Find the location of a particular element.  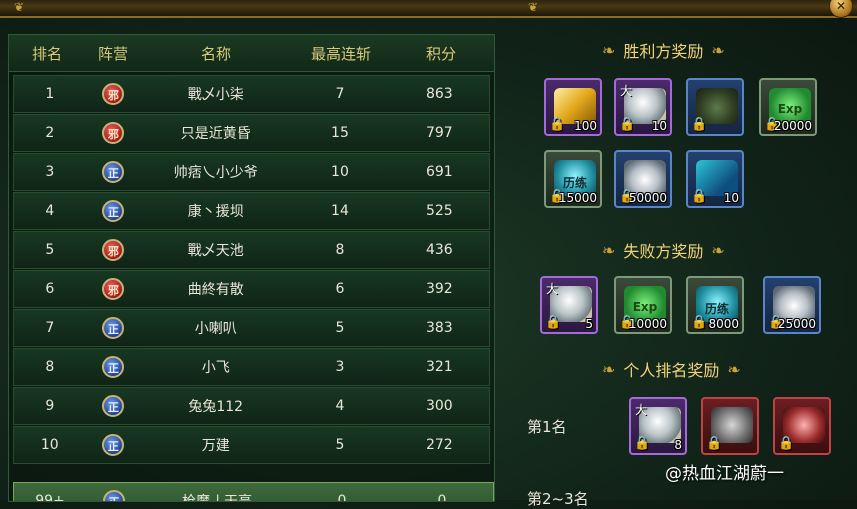

ranking-row: 10 正 万建 5 272 is located at coordinates (251, 445).